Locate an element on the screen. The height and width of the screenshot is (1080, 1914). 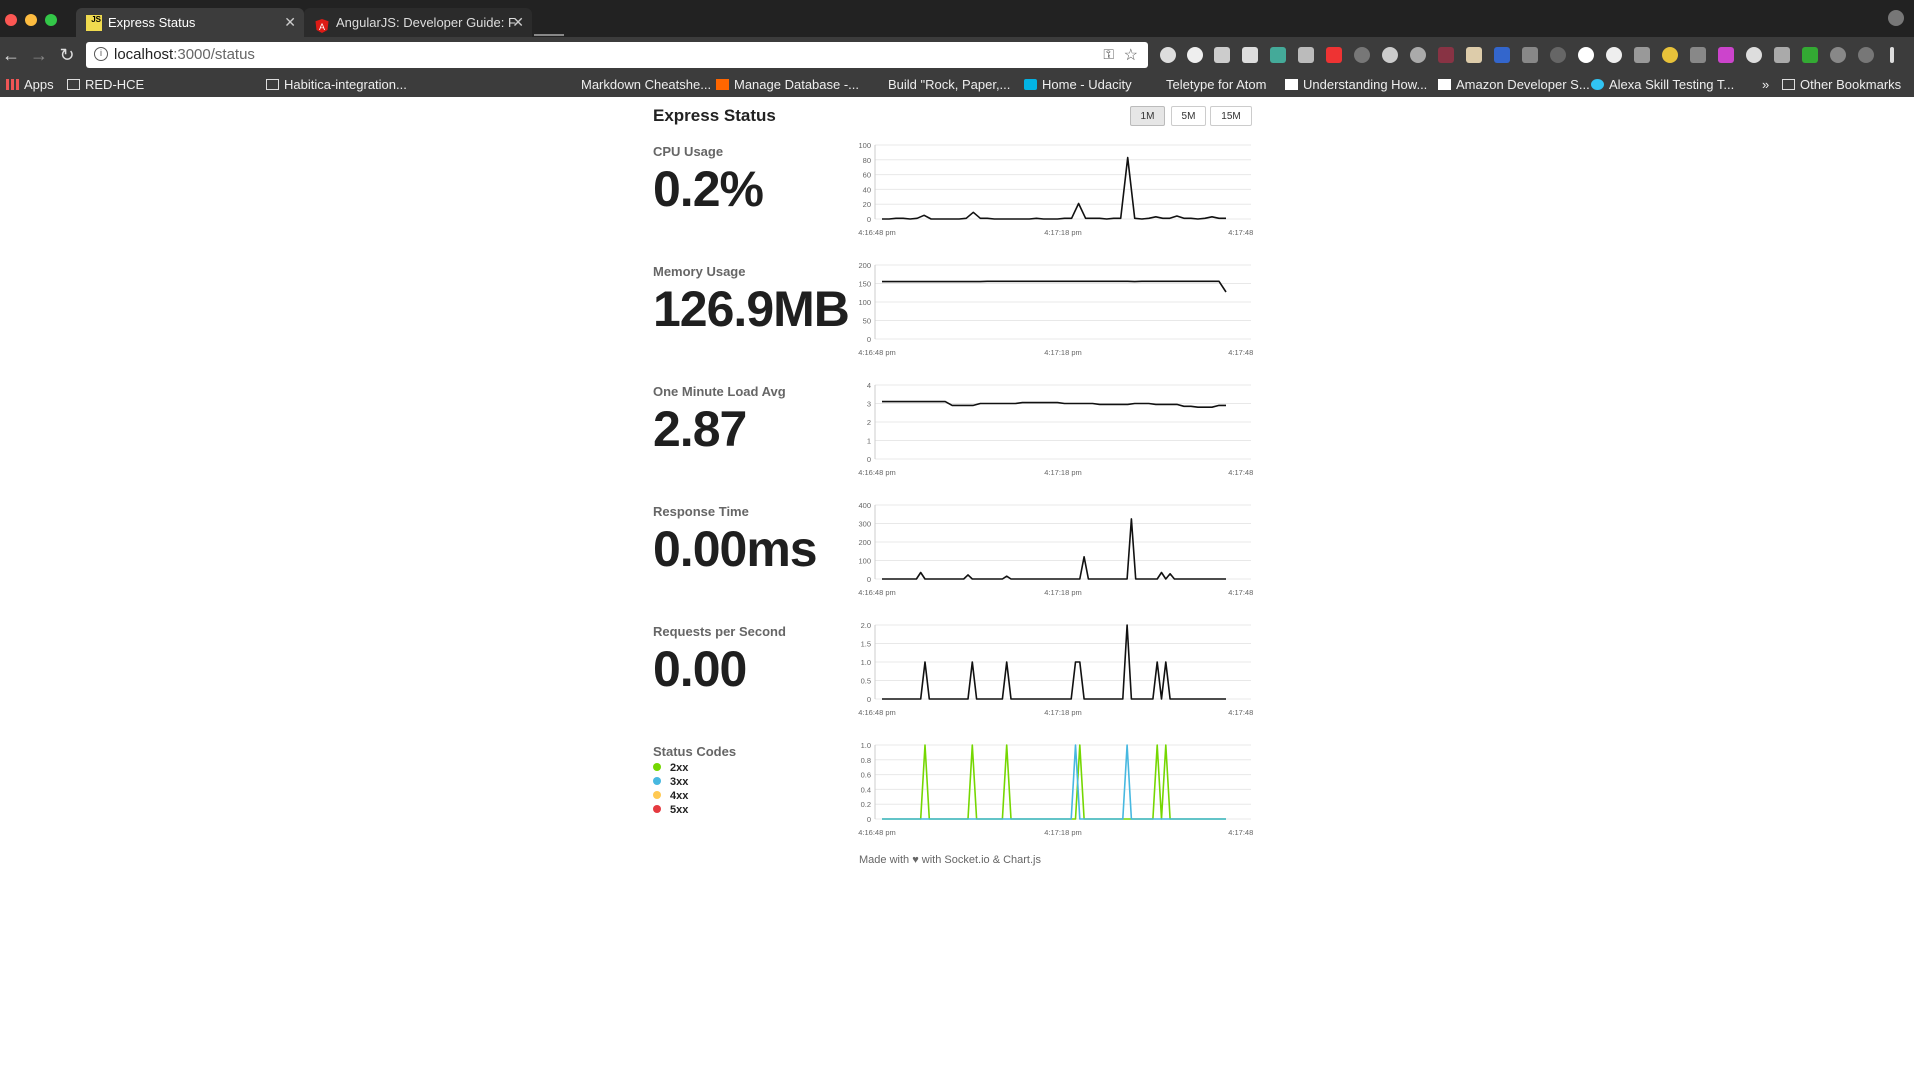
gmail-icon is located at coordinates (1222, 55).